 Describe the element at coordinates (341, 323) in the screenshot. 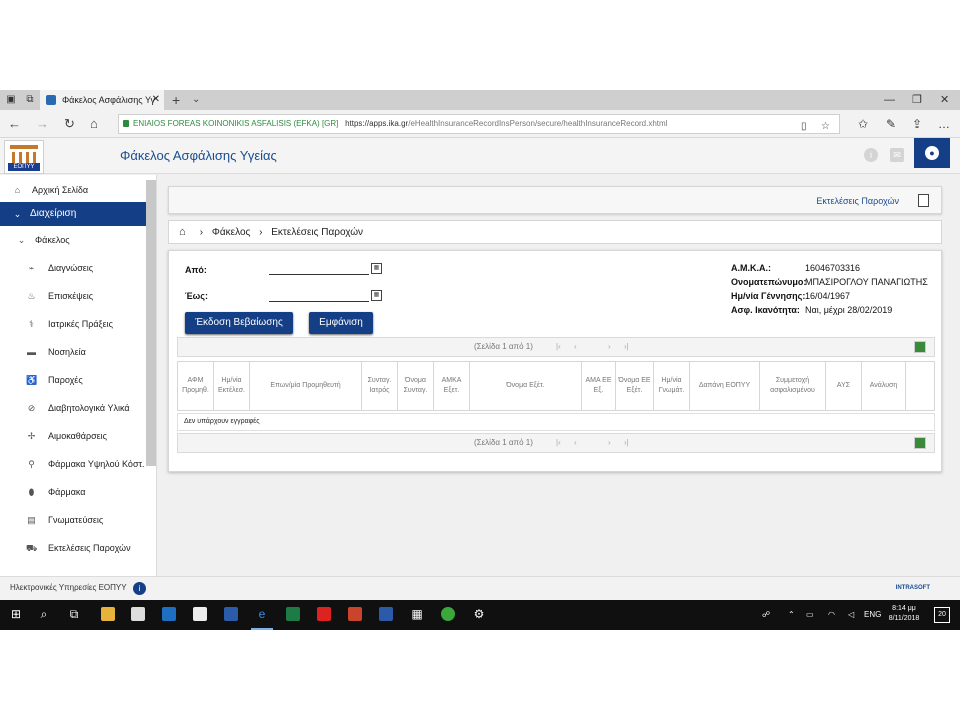

I see `show-button: Εμφάνιση` at that location.